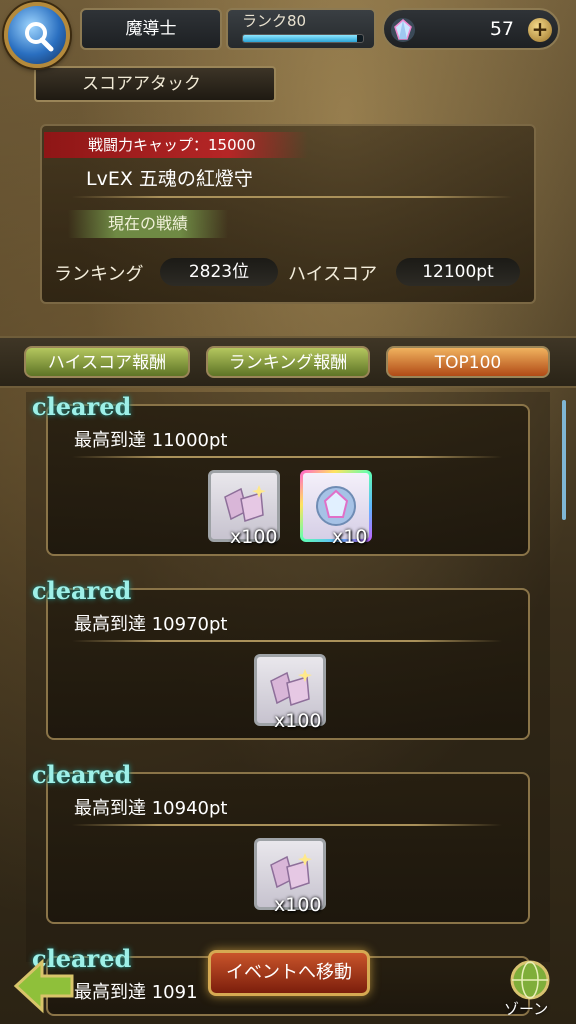  Describe the element at coordinates (471, 29) in the screenshot. I see `gem-counter: 57 +` at that location.